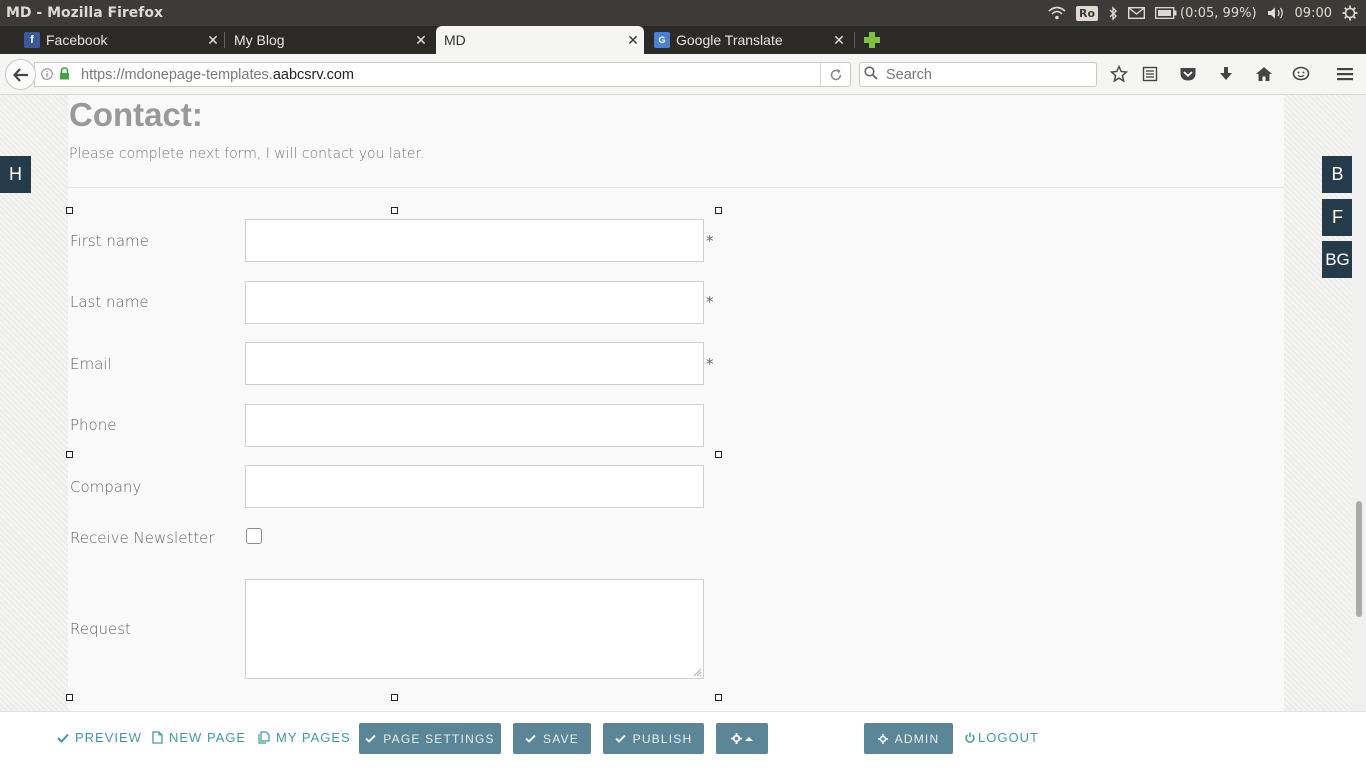  Describe the element at coordinates (872, 40) in the screenshot. I see `new-tab-plus-icon` at that location.